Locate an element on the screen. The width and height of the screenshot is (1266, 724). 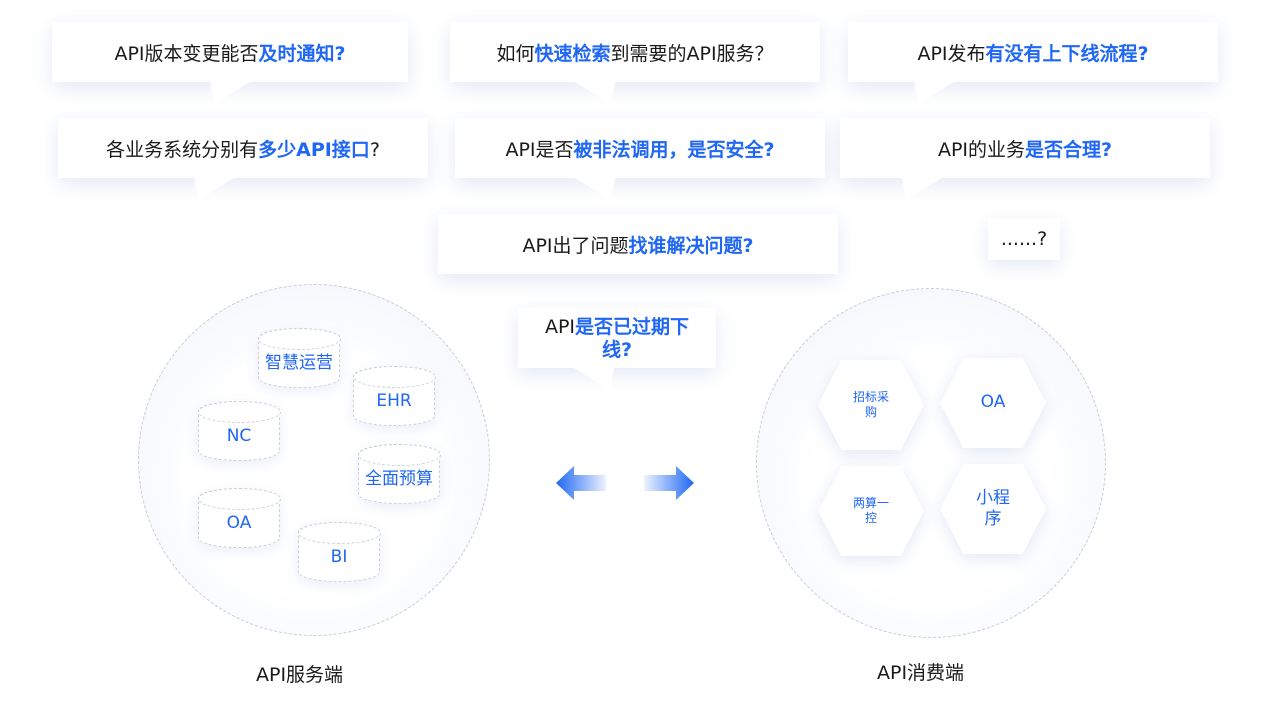
app-label: OA is located at coordinates (993, 402).